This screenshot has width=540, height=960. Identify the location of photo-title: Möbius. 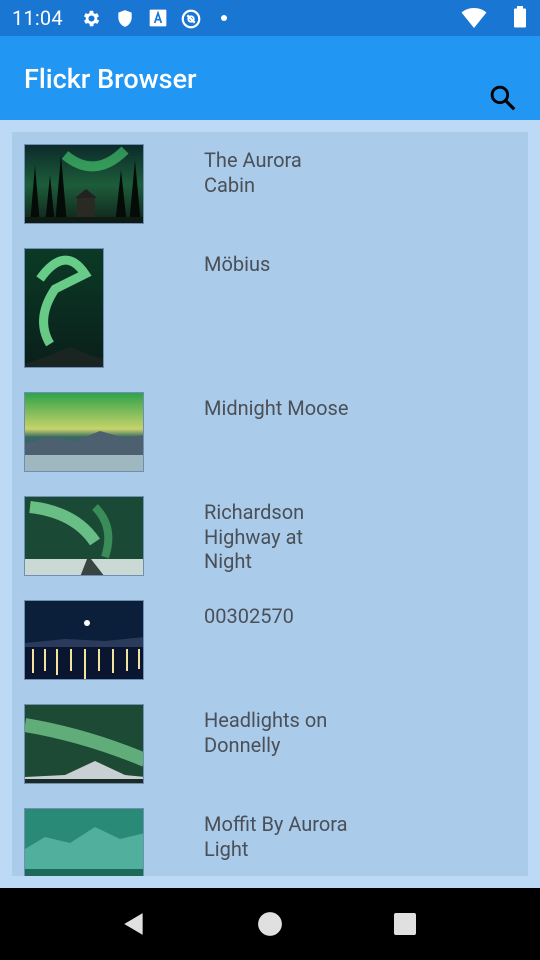
(237, 264).